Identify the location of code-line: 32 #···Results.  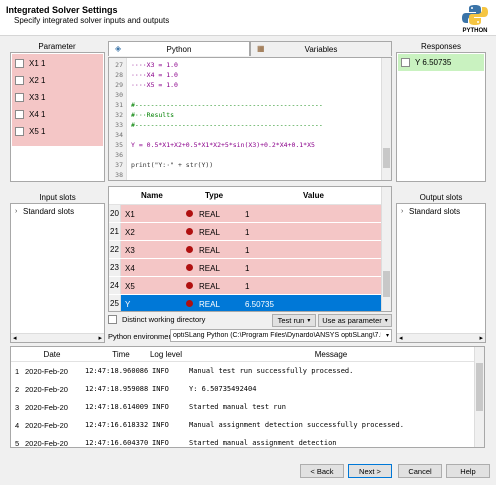
(244, 115).